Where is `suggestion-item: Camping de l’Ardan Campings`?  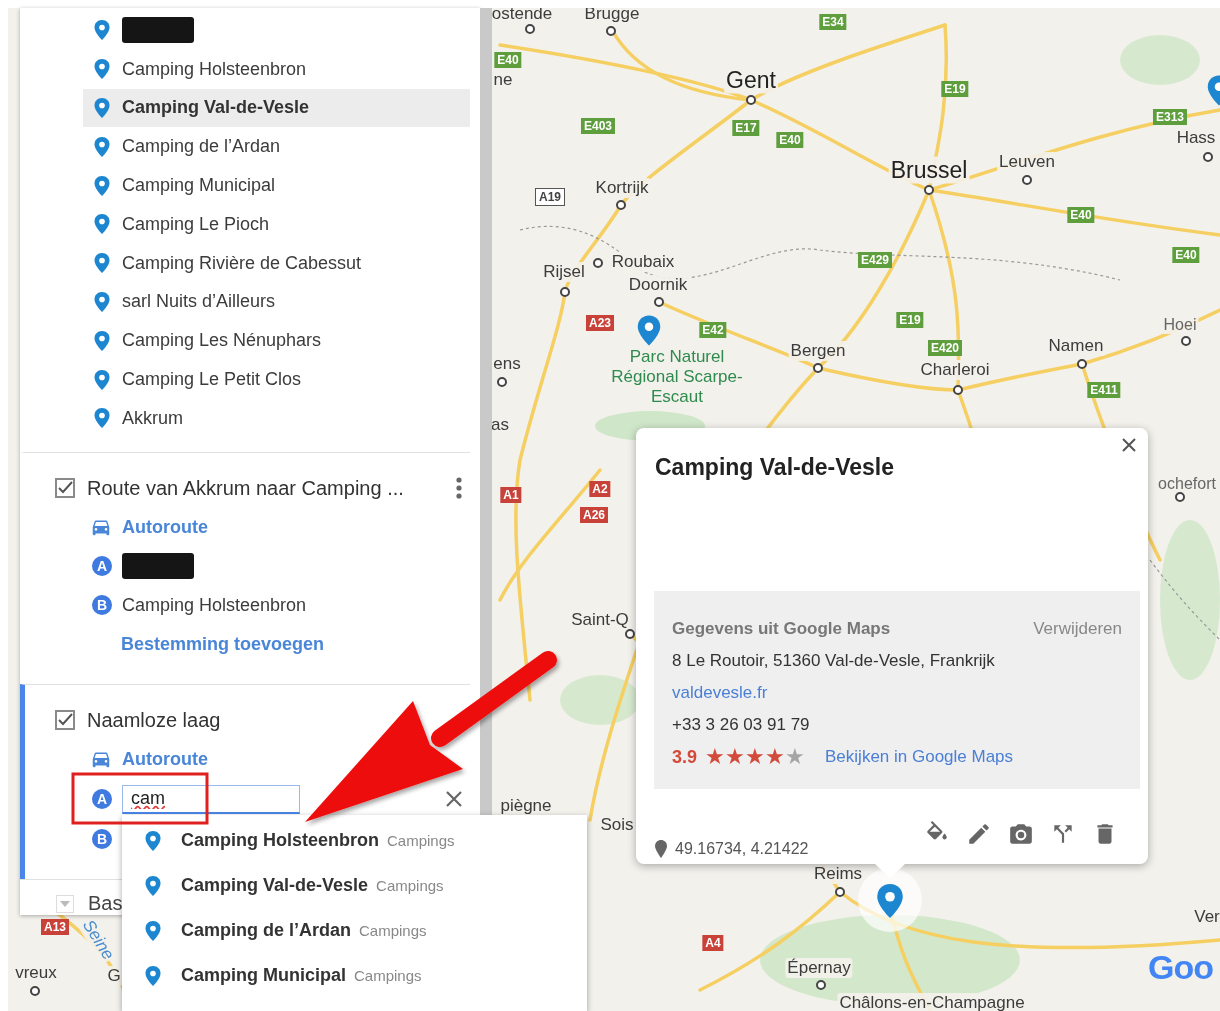 suggestion-item: Camping de l’Ardan Campings is located at coordinates (354, 930).